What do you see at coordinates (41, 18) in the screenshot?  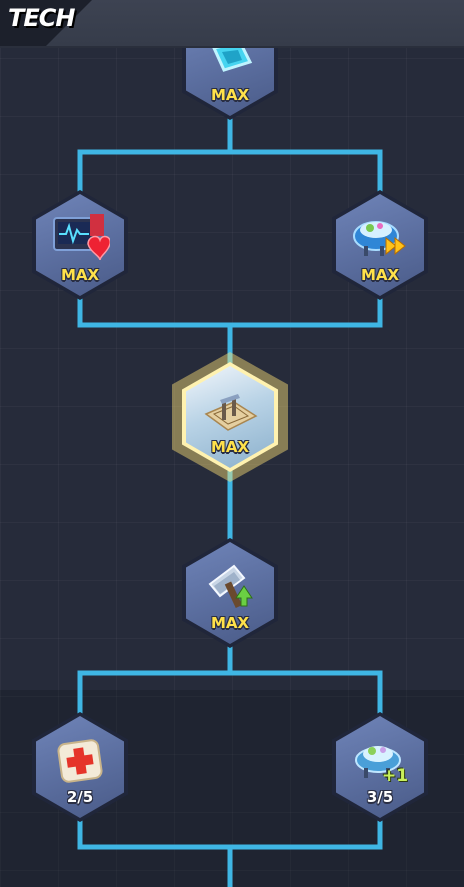 I see `page-title: TECH` at bounding box center [41, 18].